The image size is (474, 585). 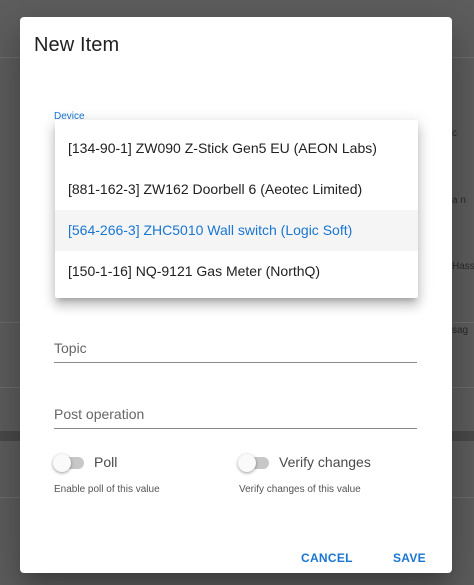 What do you see at coordinates (454, 133) in the screenshot?
I see `background-text: c` at bounding box center [454, 133].